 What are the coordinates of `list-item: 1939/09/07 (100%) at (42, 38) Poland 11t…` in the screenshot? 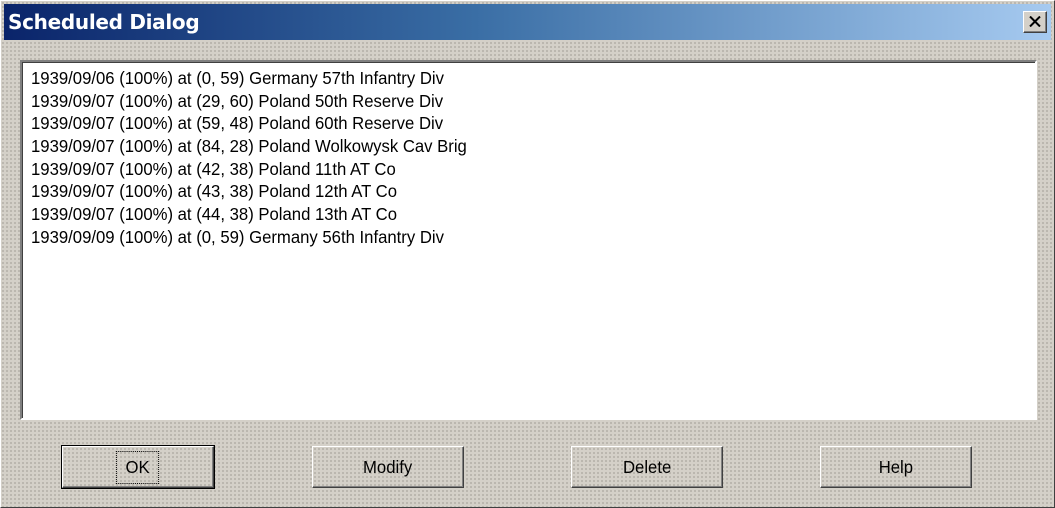 It's located at (513, 169).